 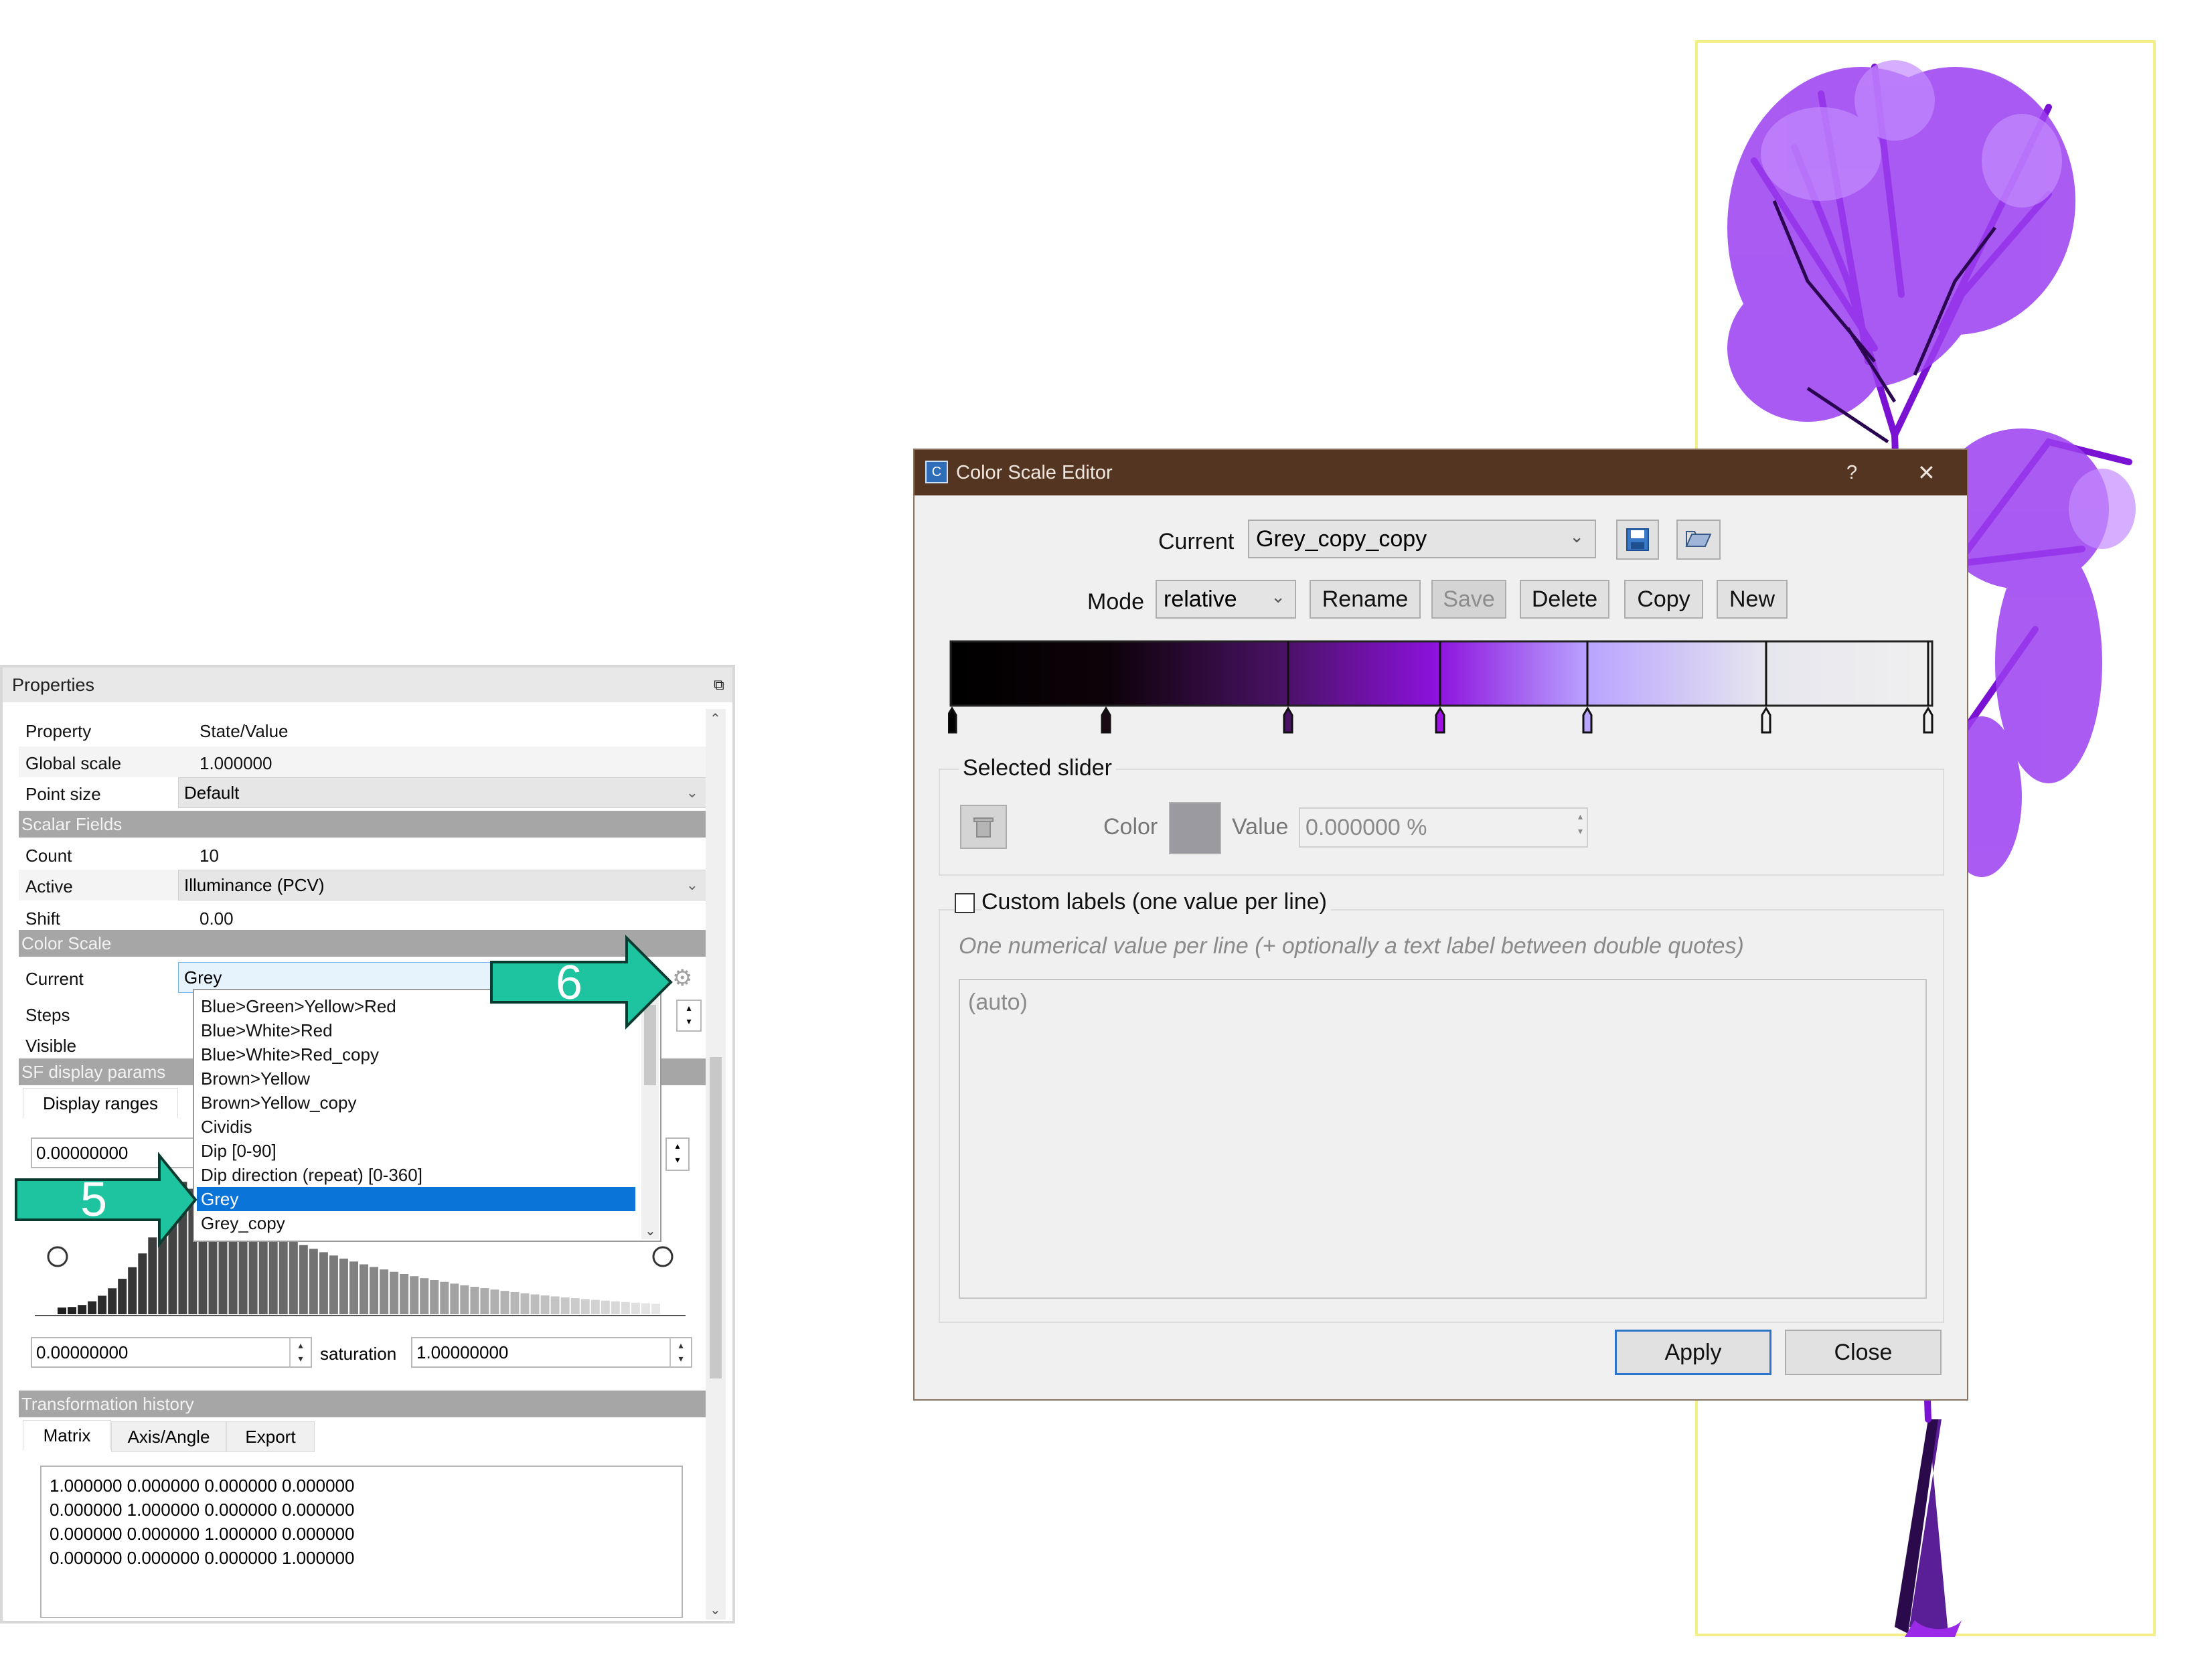 I want to click on tab-axis-angle: Axis/Angle, so click(x=168, y=1436).